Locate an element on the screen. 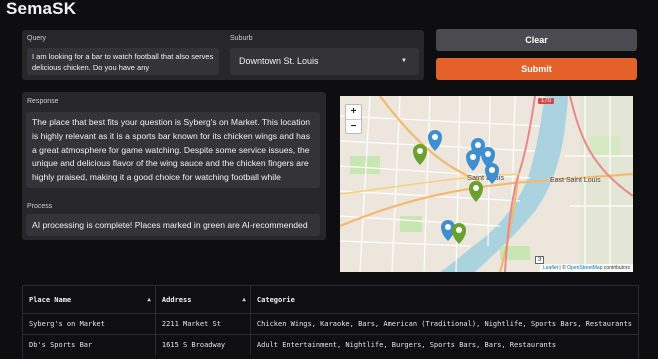 This screenshot has width=658, height=359. suburb-selected-value: Downtown St. Louis is located at coordinates (279, 61).